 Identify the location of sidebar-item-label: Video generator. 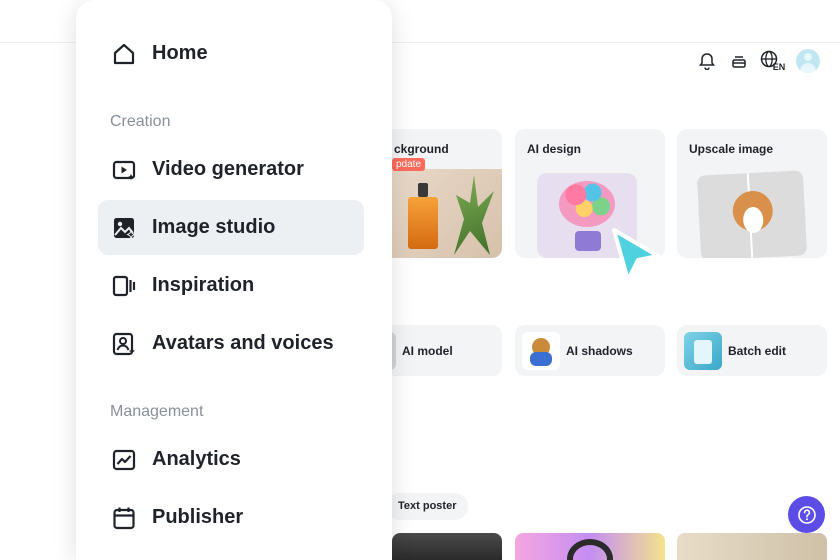
(228, 169).